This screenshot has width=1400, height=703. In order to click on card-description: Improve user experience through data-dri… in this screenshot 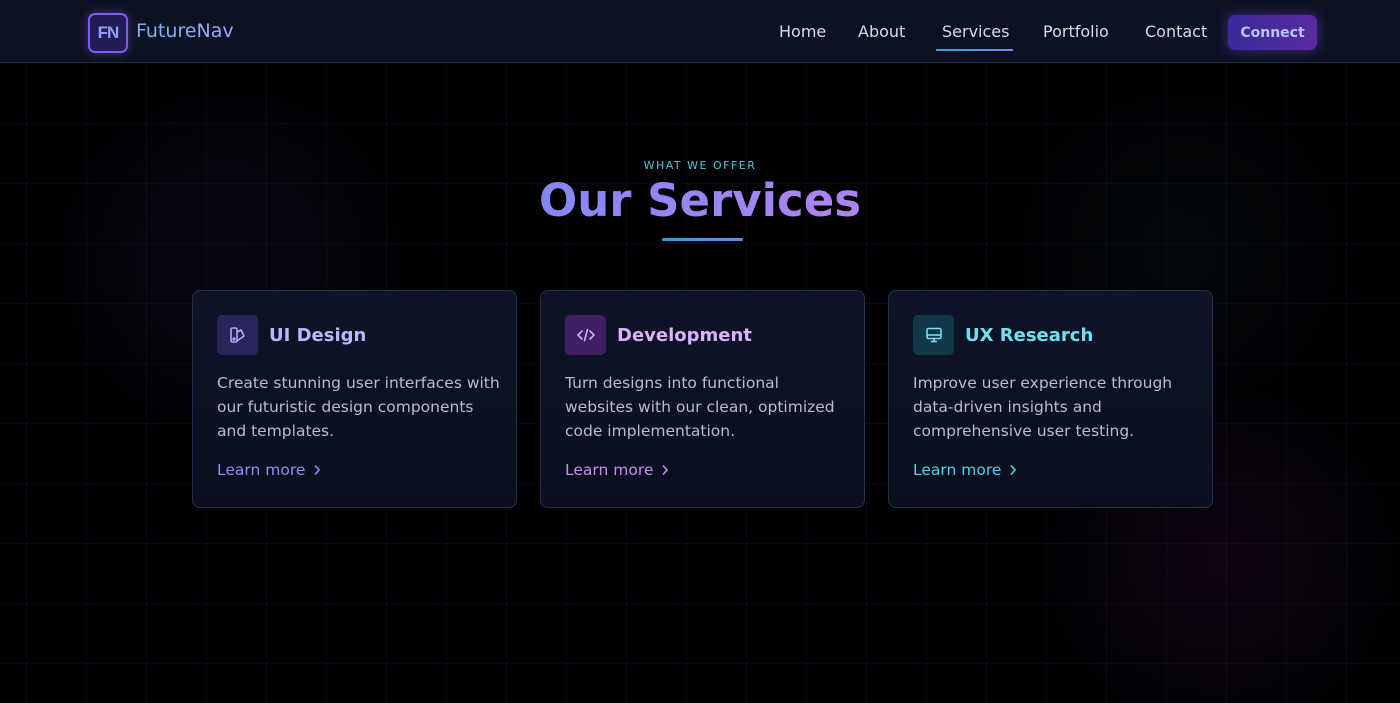, I will do `click(1043, 407)`.